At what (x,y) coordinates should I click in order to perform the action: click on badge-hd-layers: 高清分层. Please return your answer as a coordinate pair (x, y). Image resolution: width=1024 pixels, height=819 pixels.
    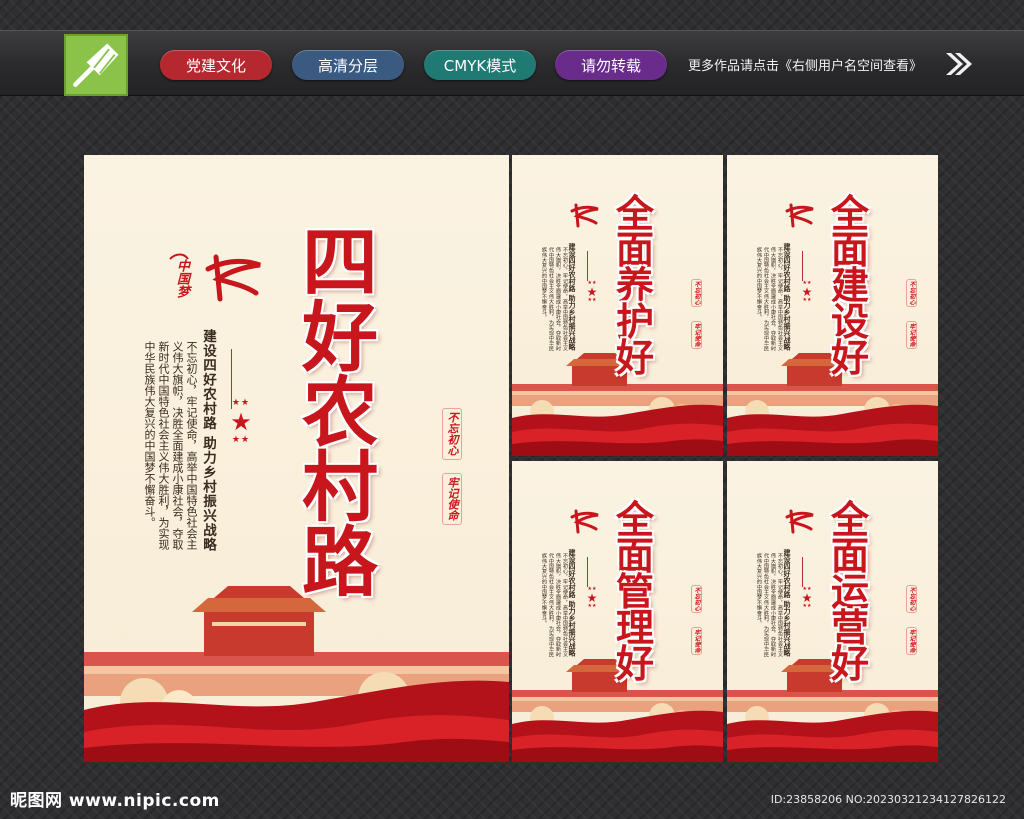
    Looking at the image, I should click on (348, 65).